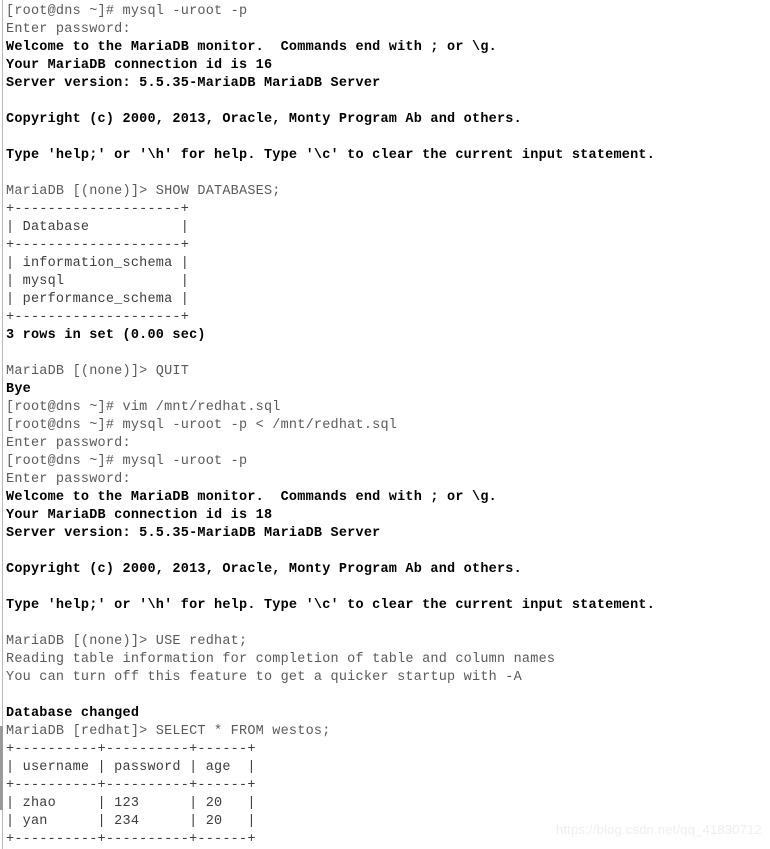 The width and height of the screenshot is (770, 849). What do you see at coordinates (131, 767) in the screenshot?
I see `terminal-line: | username | password | age |` at bounding box center [131, 767].